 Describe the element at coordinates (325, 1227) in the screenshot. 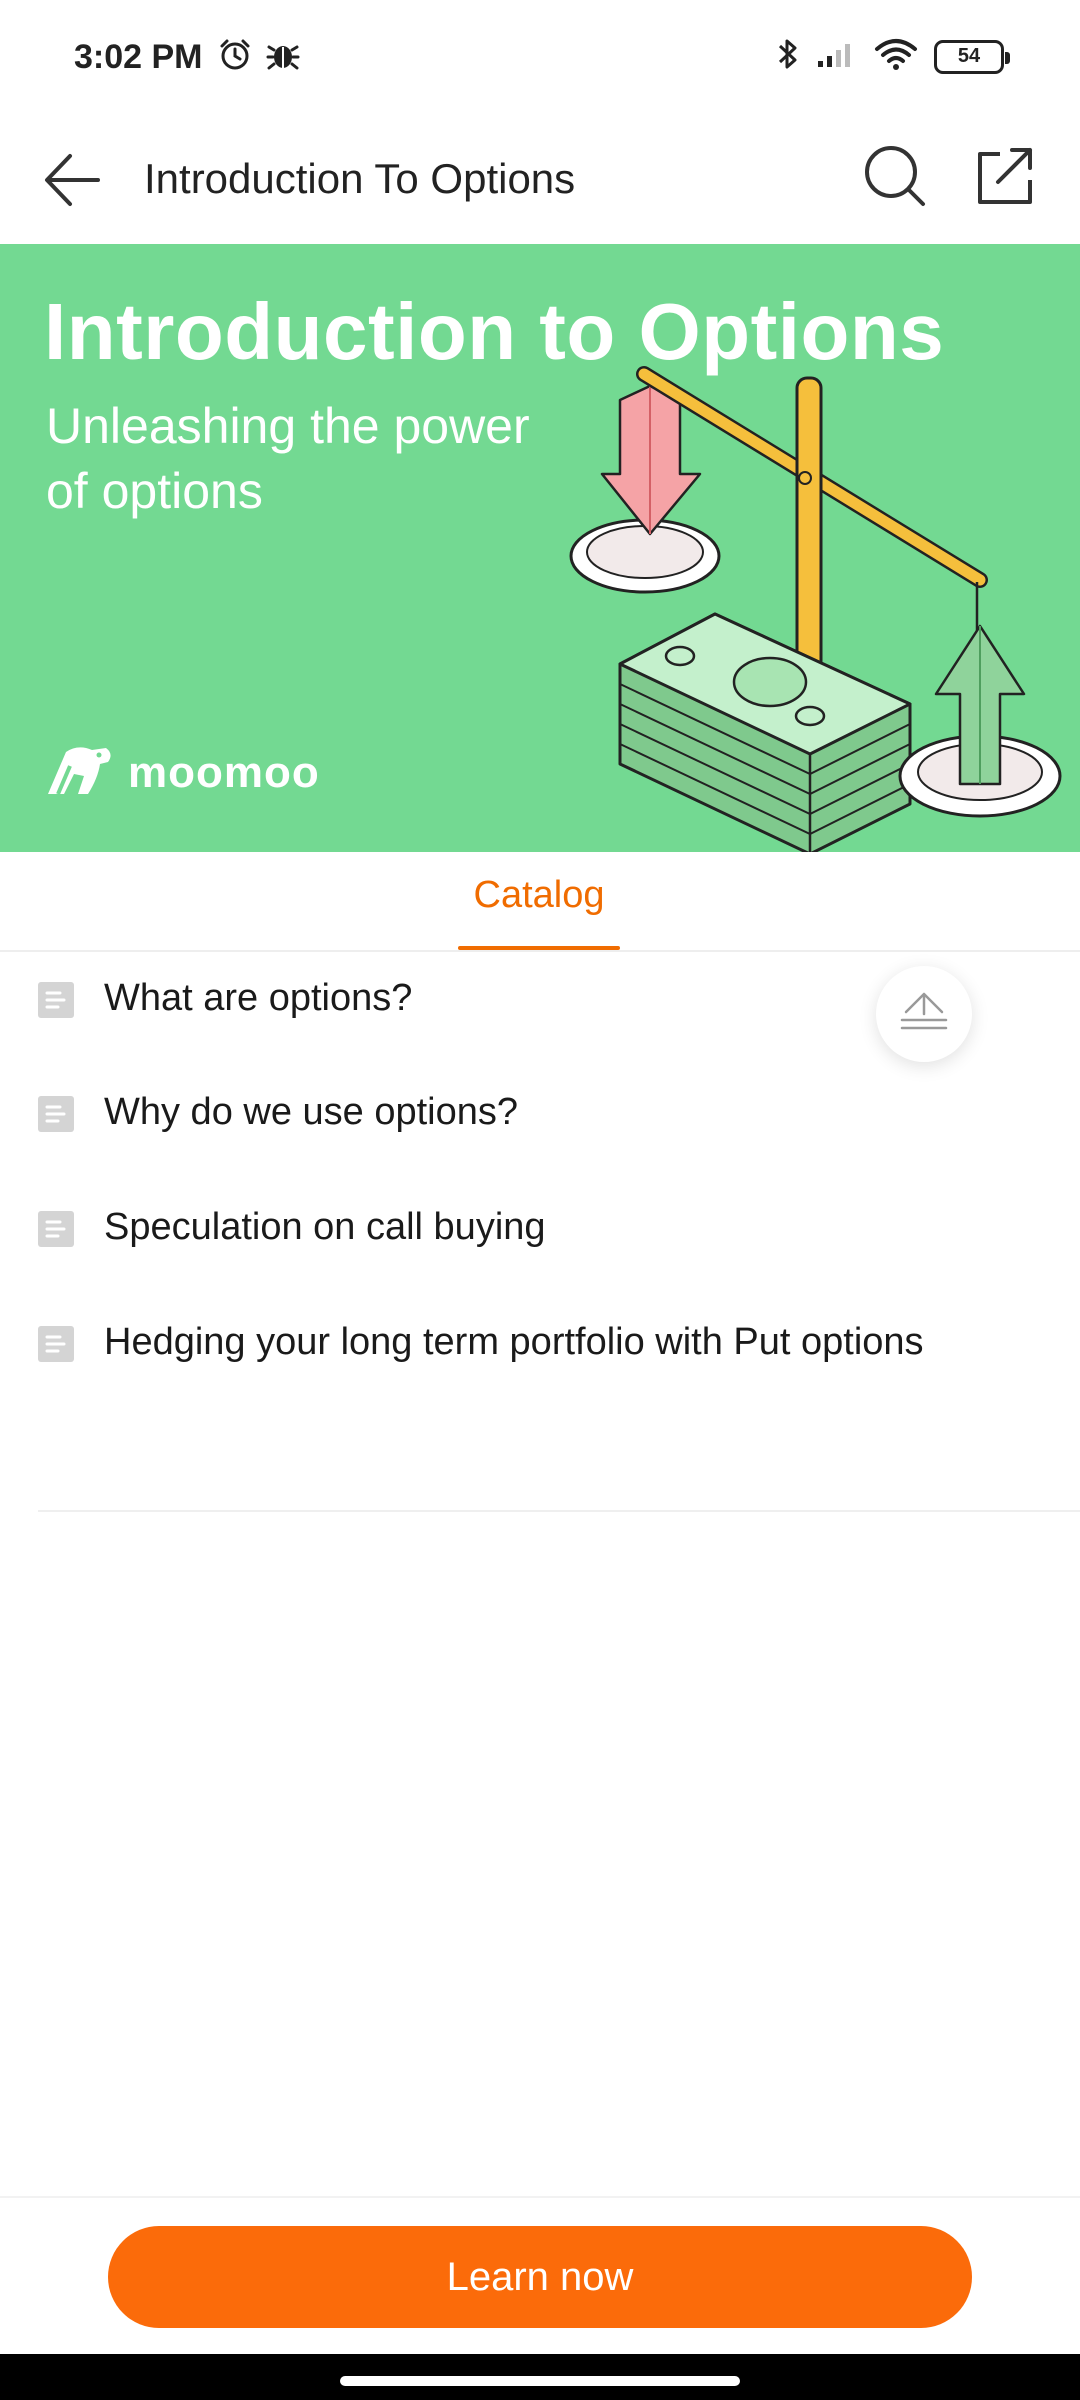

I see `list-item-label: Speculation on call buying` at that location.